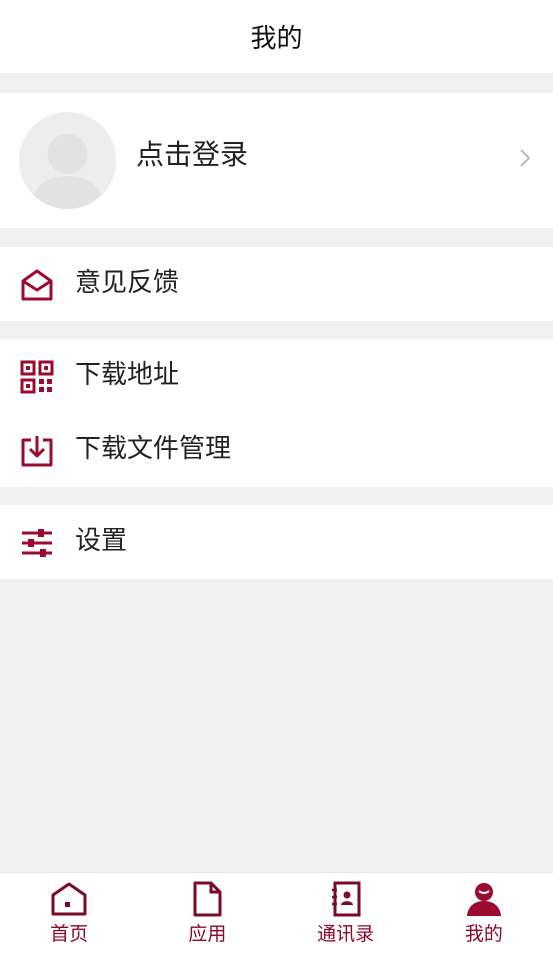  I want to click on tab-mine: 我的, so click(484, 913).